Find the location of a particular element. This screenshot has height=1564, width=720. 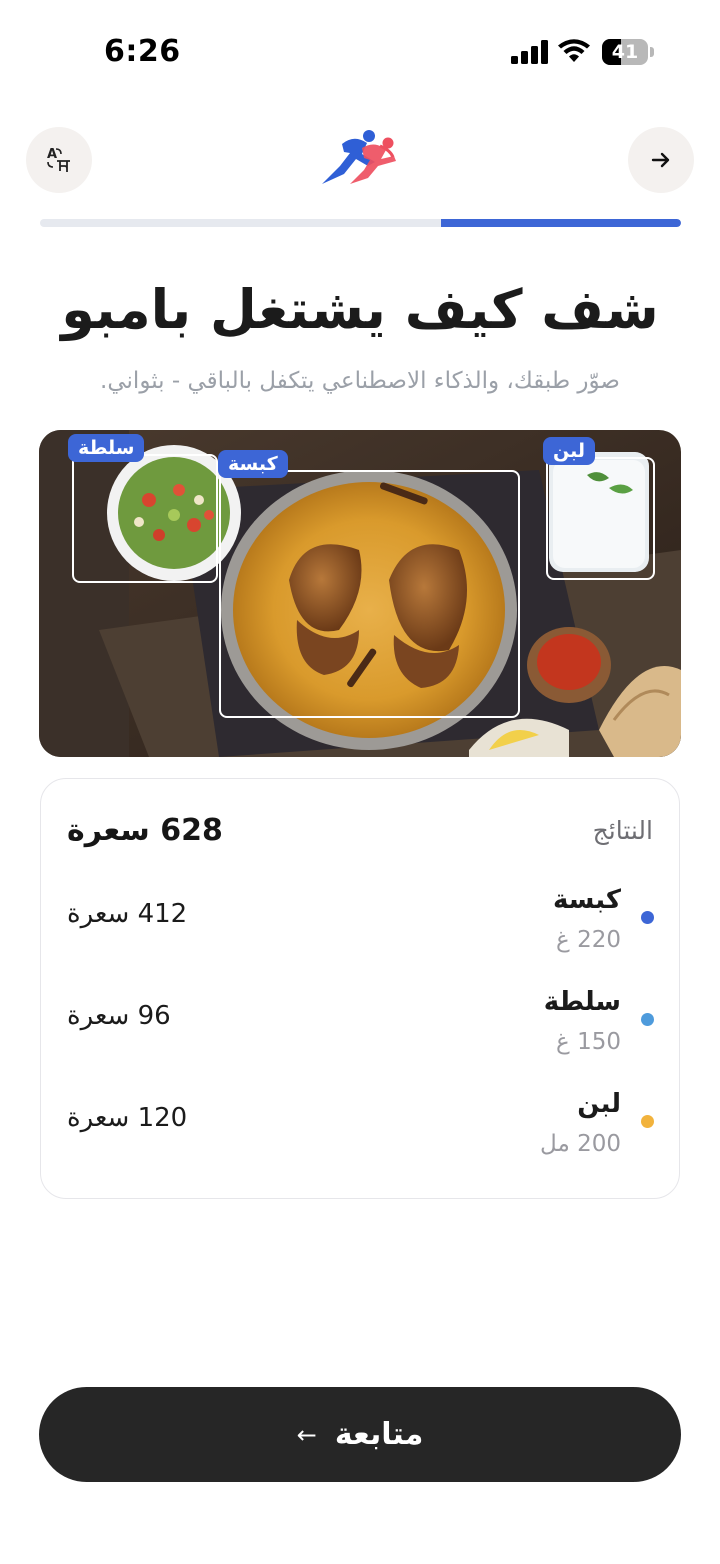

result-row-laban: لبن 200 مل 120 سعرة is located at coordinates (361, 1134).